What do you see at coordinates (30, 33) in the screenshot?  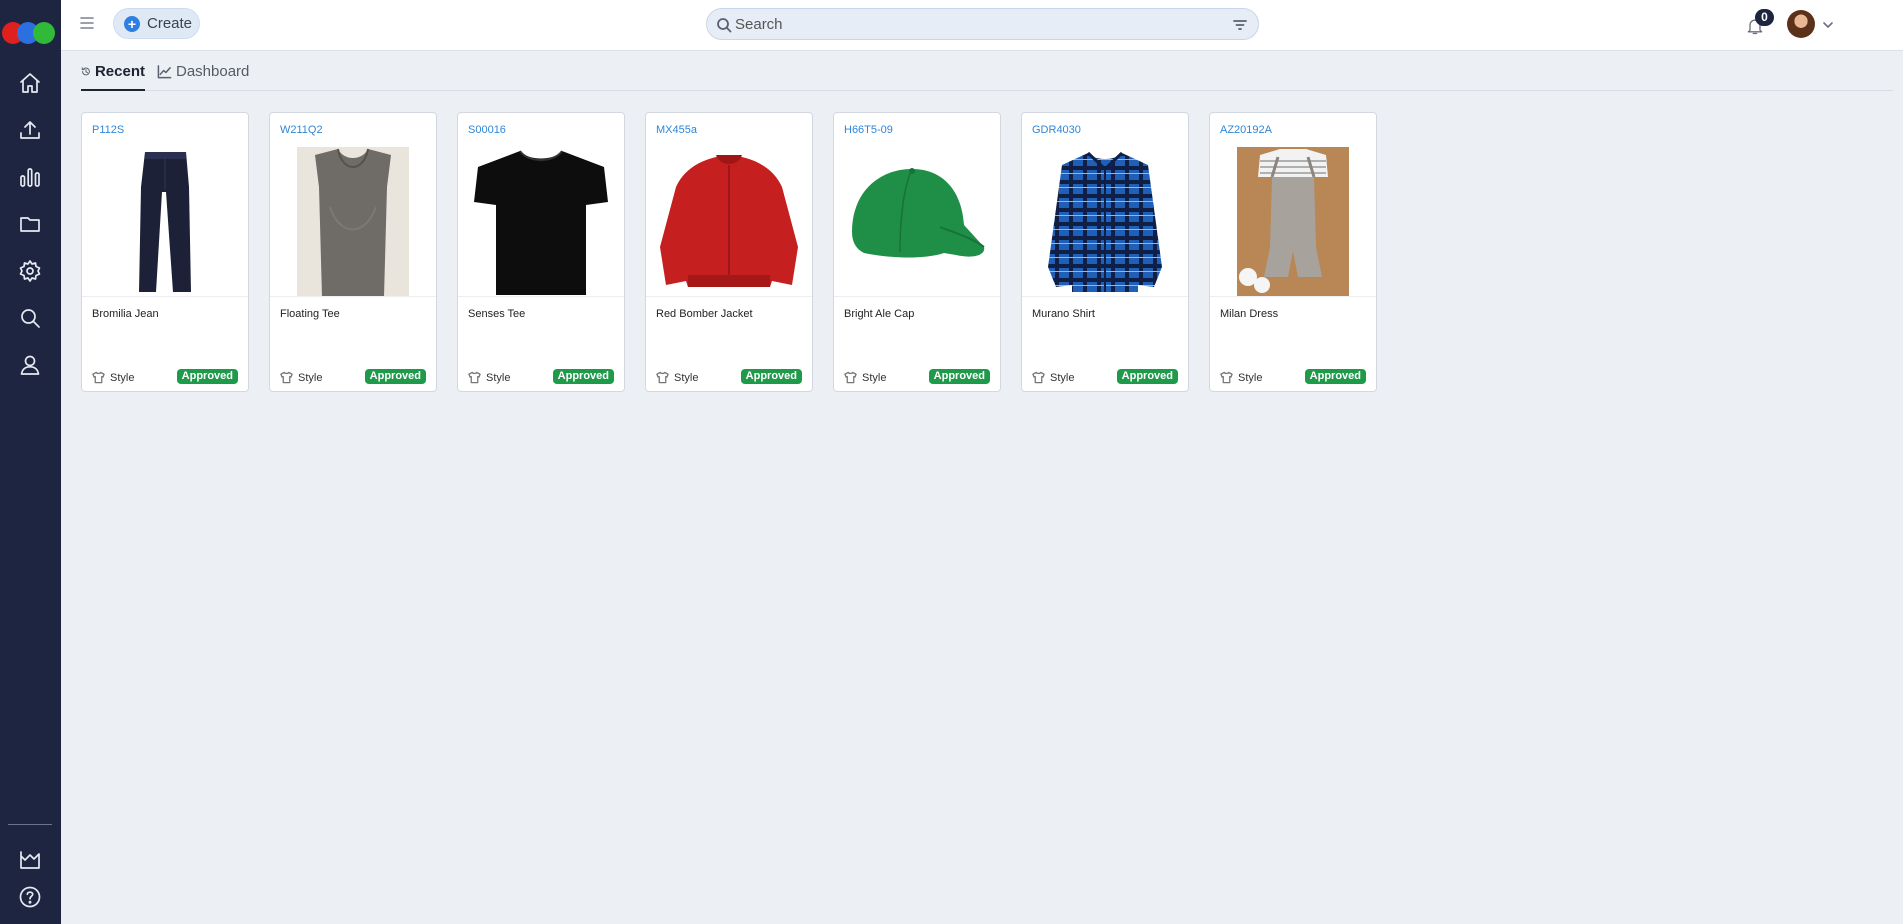 I see `app-logo` at bounding box center [30, 33].